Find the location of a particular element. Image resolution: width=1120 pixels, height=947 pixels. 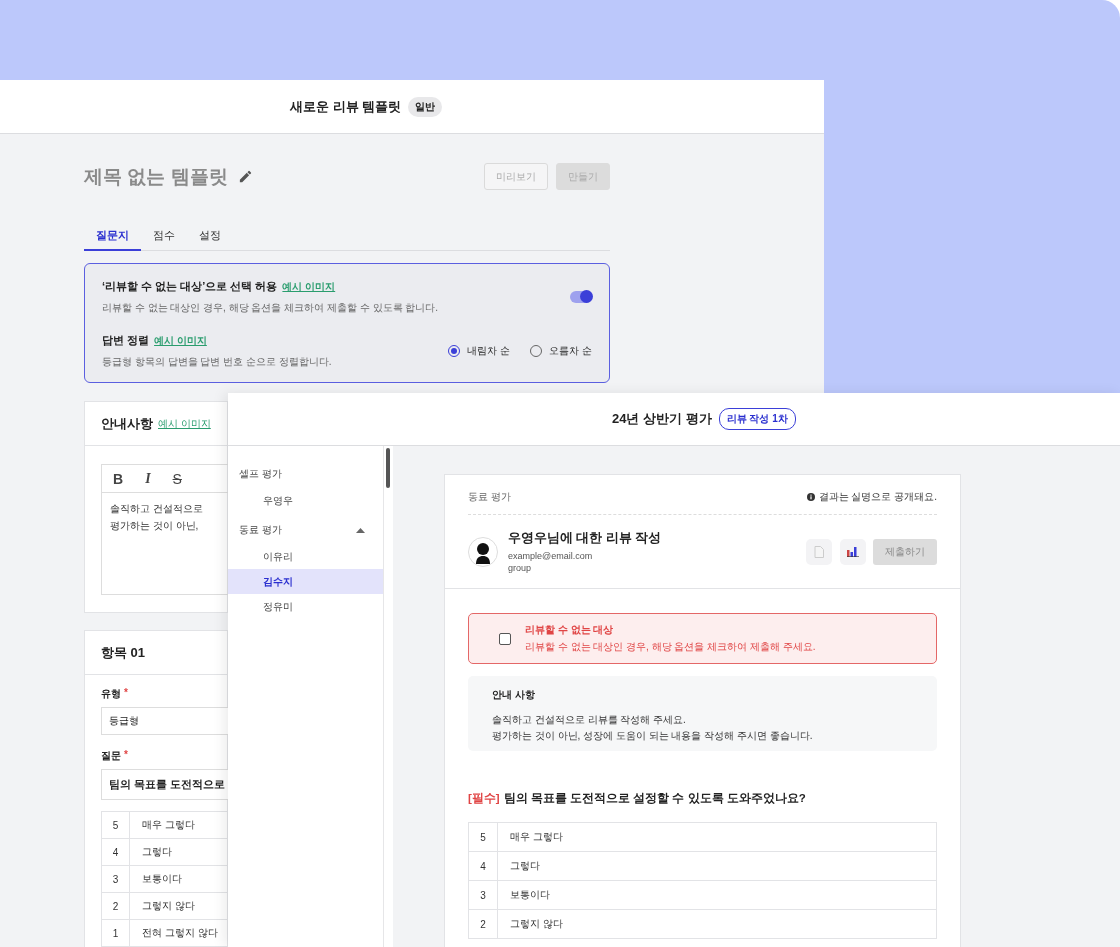

answer-option: 그렇다 is located at coordinates (717, 866).